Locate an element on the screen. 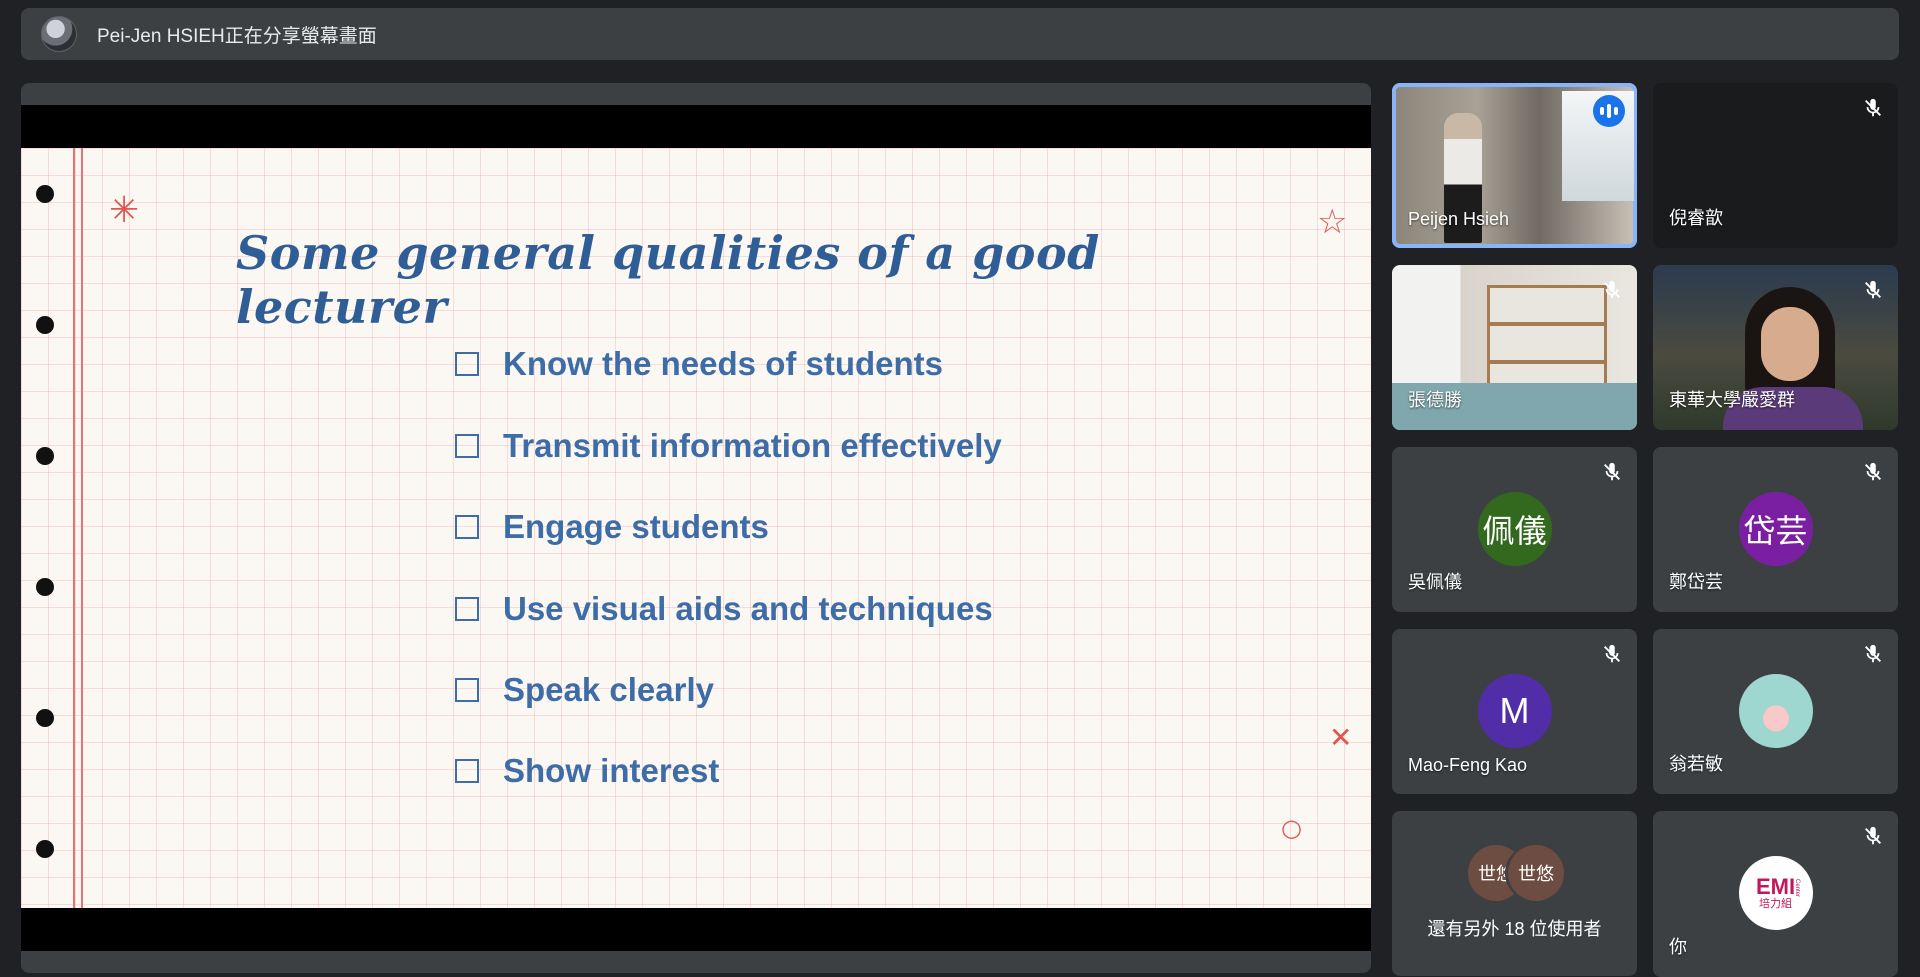 This screenshot has height=977, width=1920. checklist-item: Engage students is located at coordinates (612, 527).